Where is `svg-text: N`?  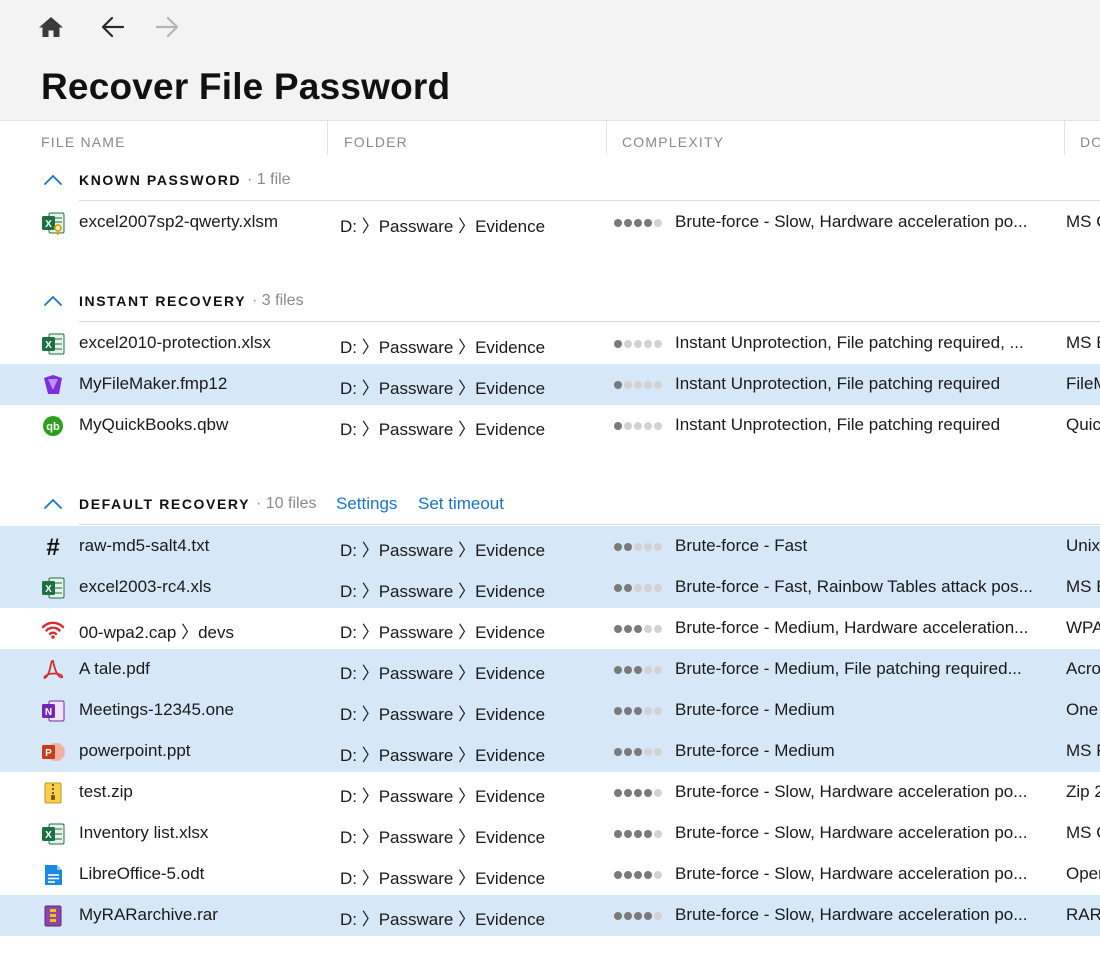
svg-text: N is located at coordinates (48, 712).